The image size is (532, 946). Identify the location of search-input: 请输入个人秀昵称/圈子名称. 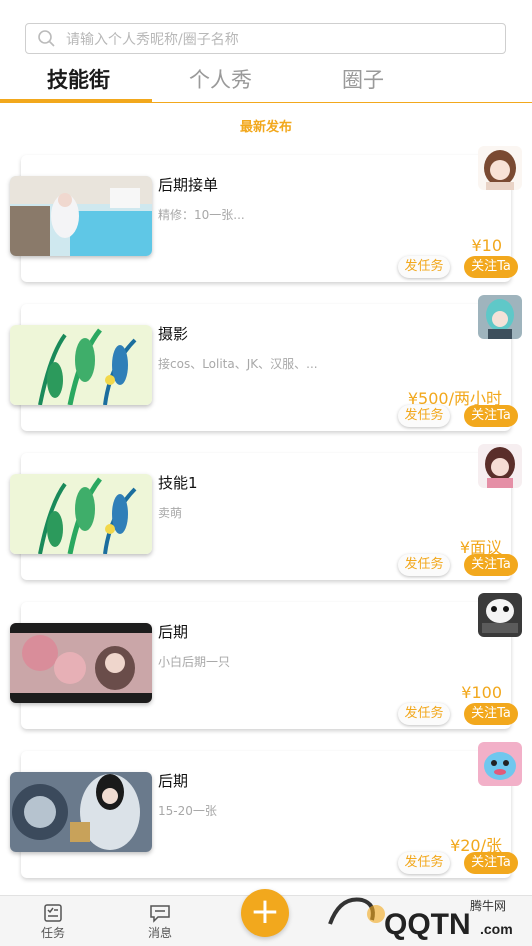
(152, 39).